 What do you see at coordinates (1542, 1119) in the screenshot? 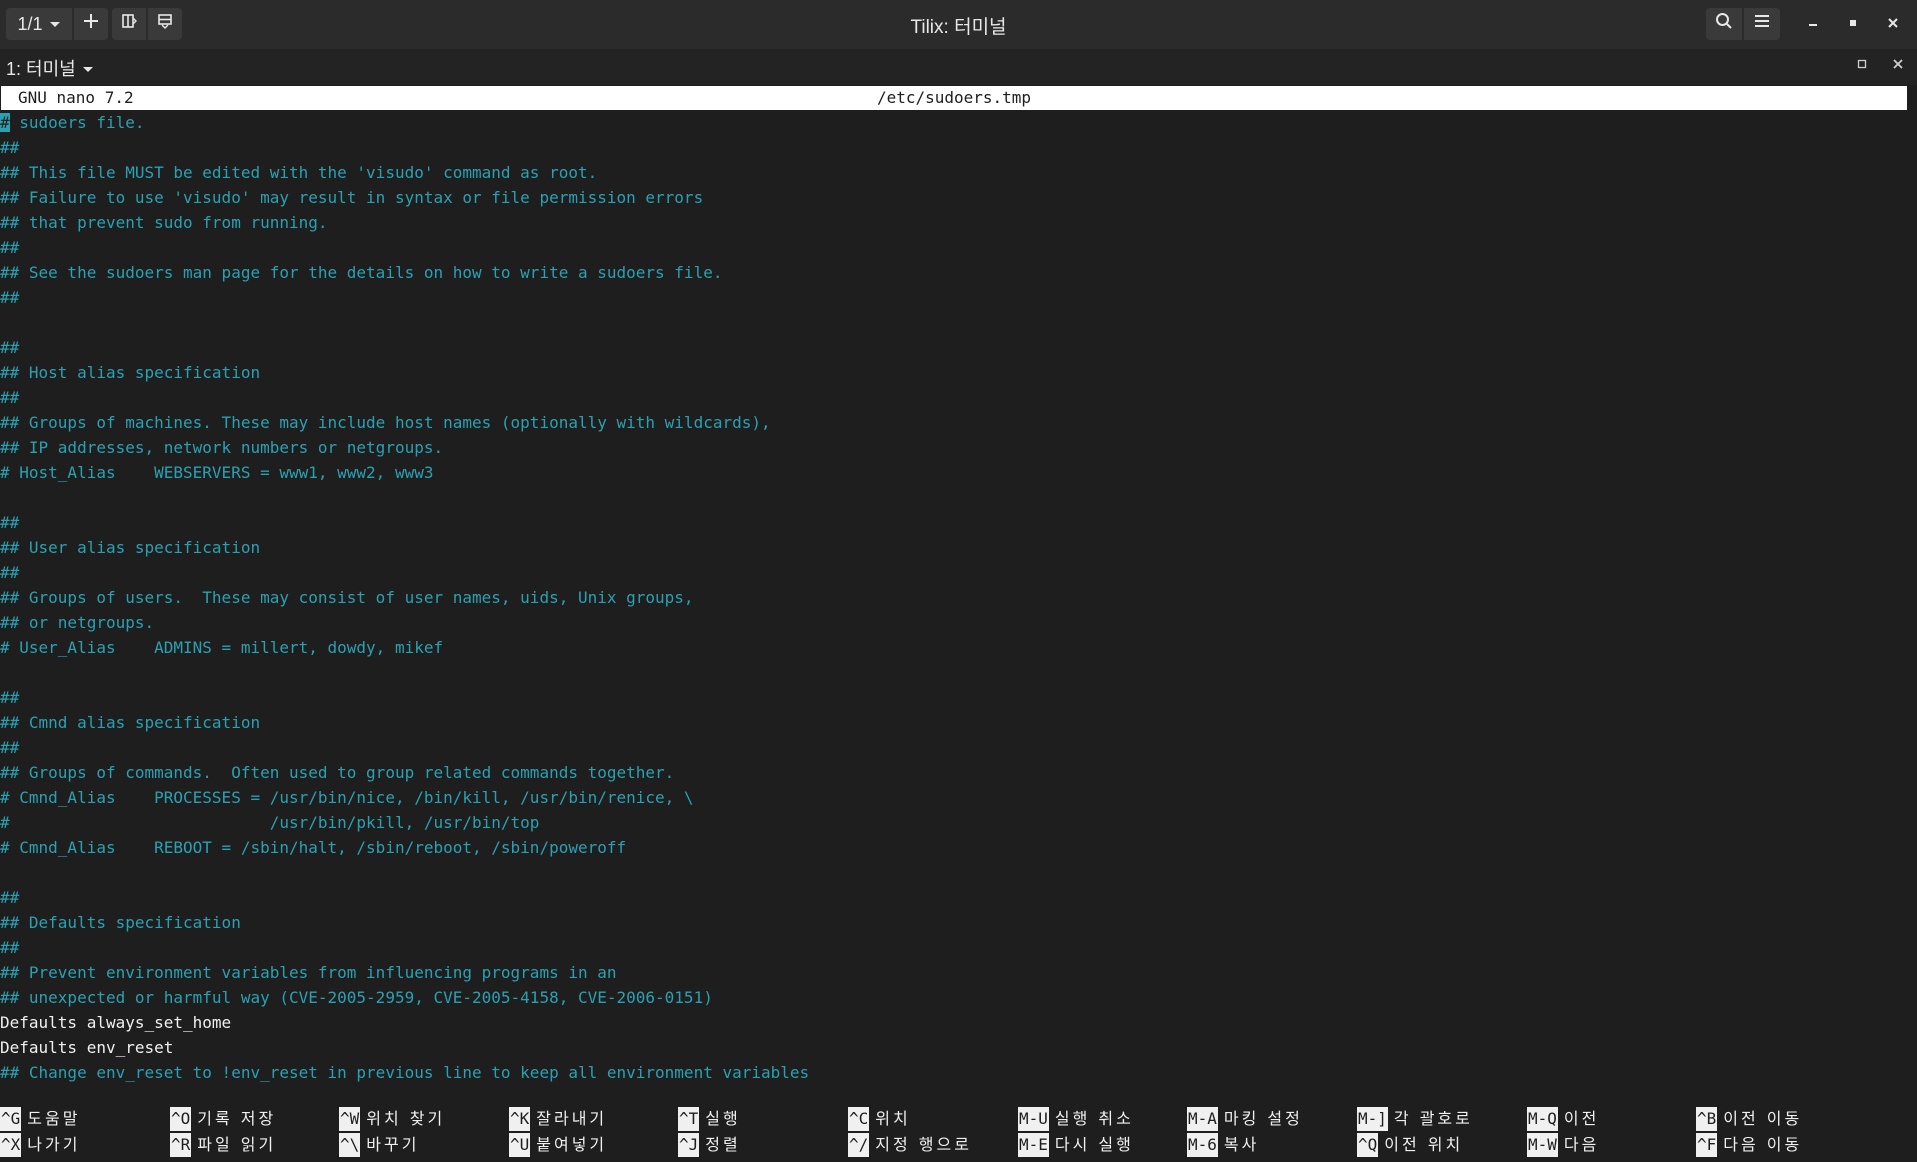
I see `shortcut-key: M-Q` at bounding box center [1542, 1119].